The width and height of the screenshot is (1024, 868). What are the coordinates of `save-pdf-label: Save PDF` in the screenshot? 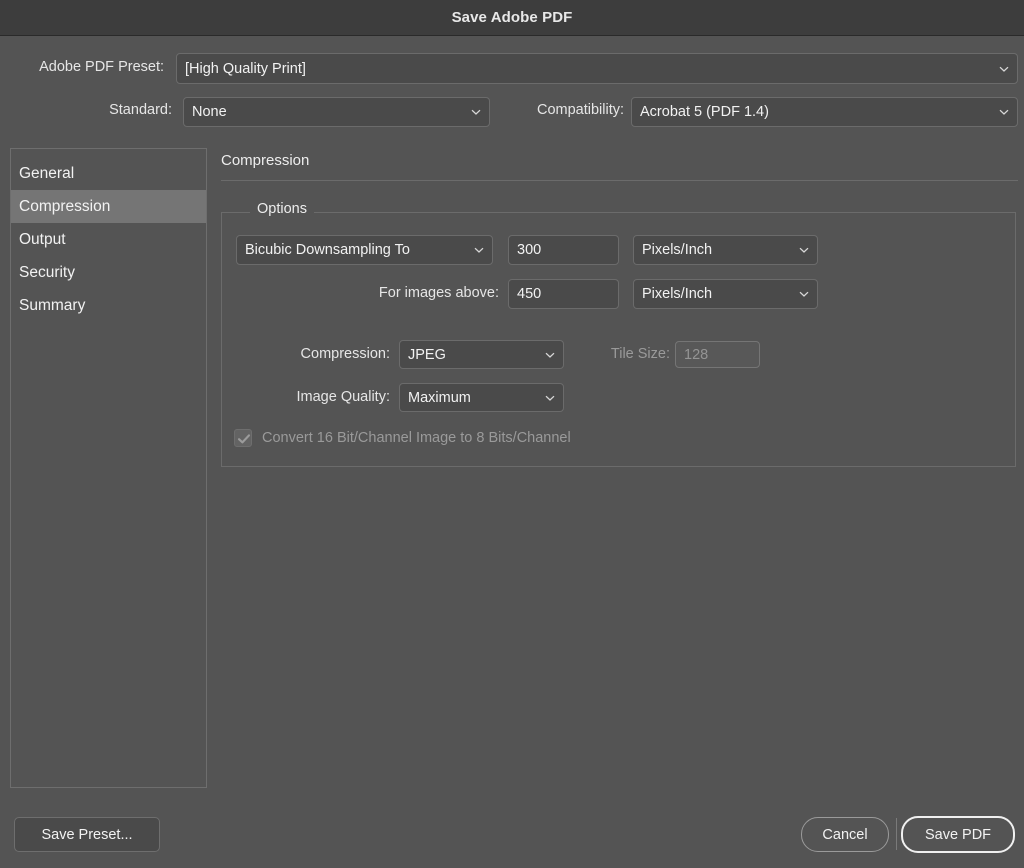 It's located at (958, 834).